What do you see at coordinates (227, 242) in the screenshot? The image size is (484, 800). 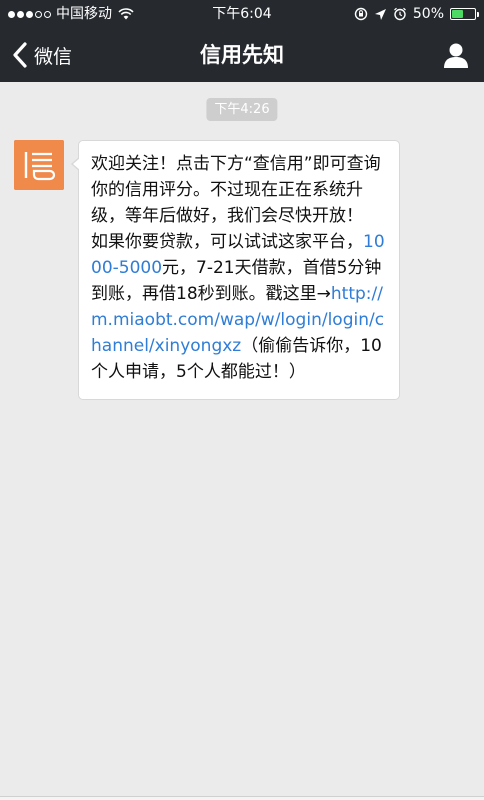 I see `message-text-offer: 如果你要贷款，可以试试这家平台，` at bounding box center [227, 242].